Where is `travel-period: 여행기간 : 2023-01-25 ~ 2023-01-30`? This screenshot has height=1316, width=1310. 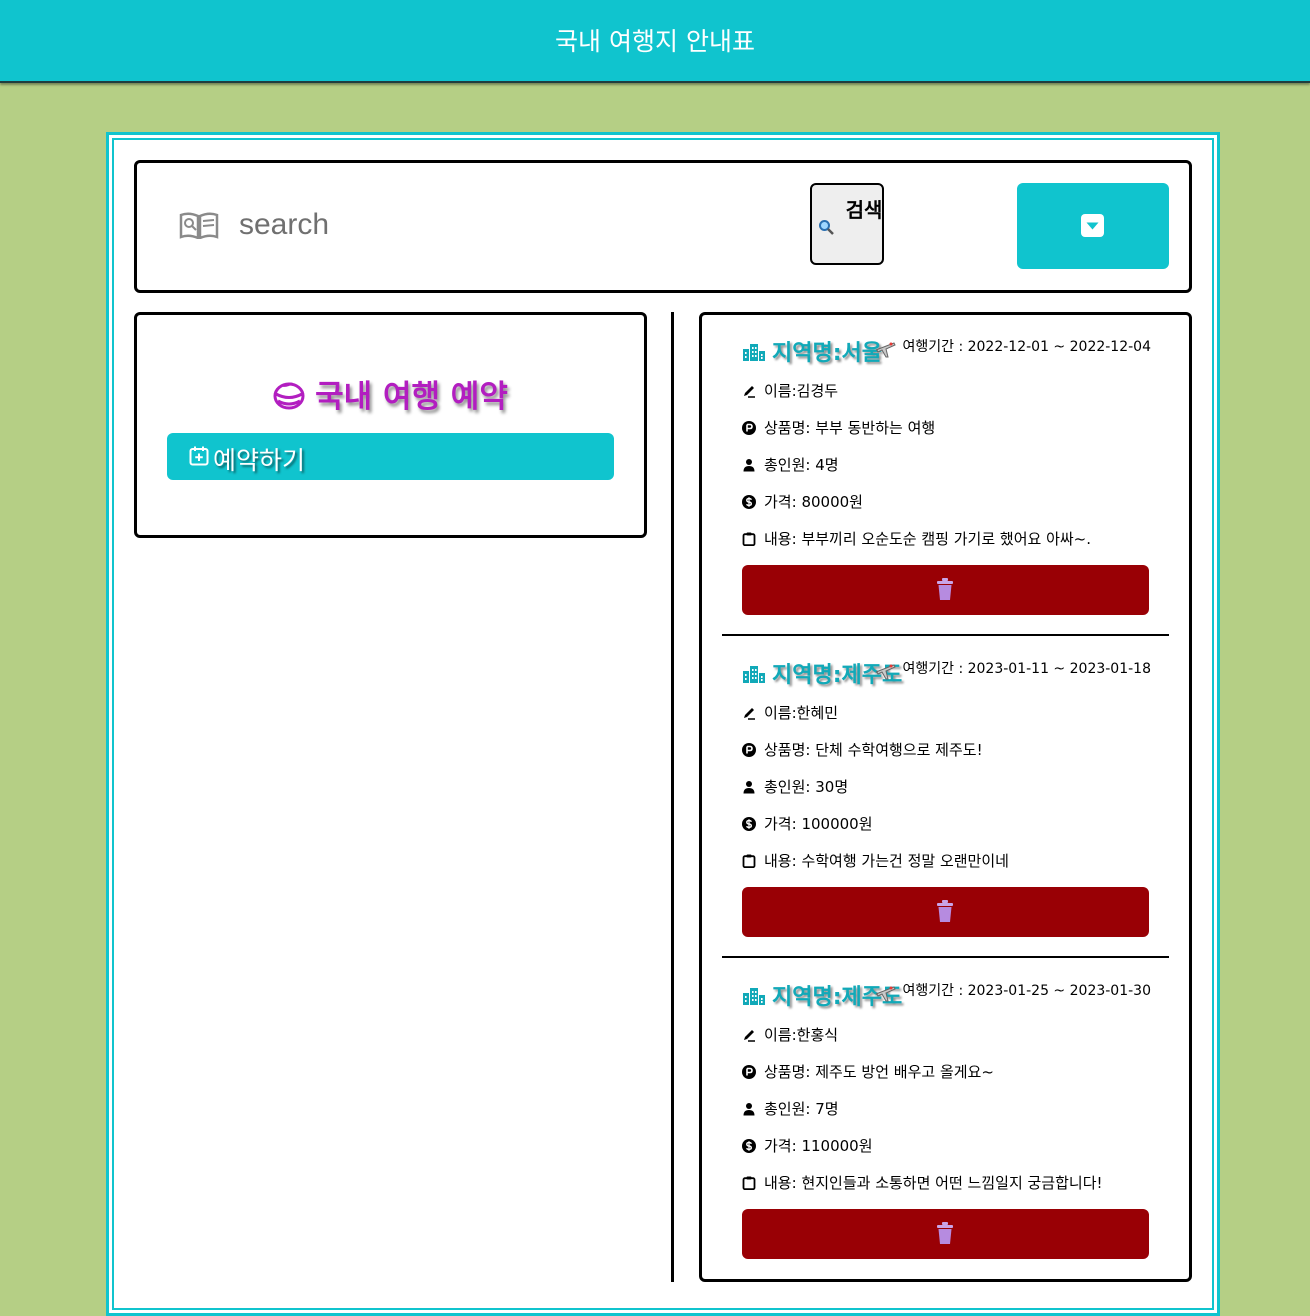
travel-period: 여행기간 : 2023-01-25 ~ 2023-01-30 is located at coordinates (1026, 991).